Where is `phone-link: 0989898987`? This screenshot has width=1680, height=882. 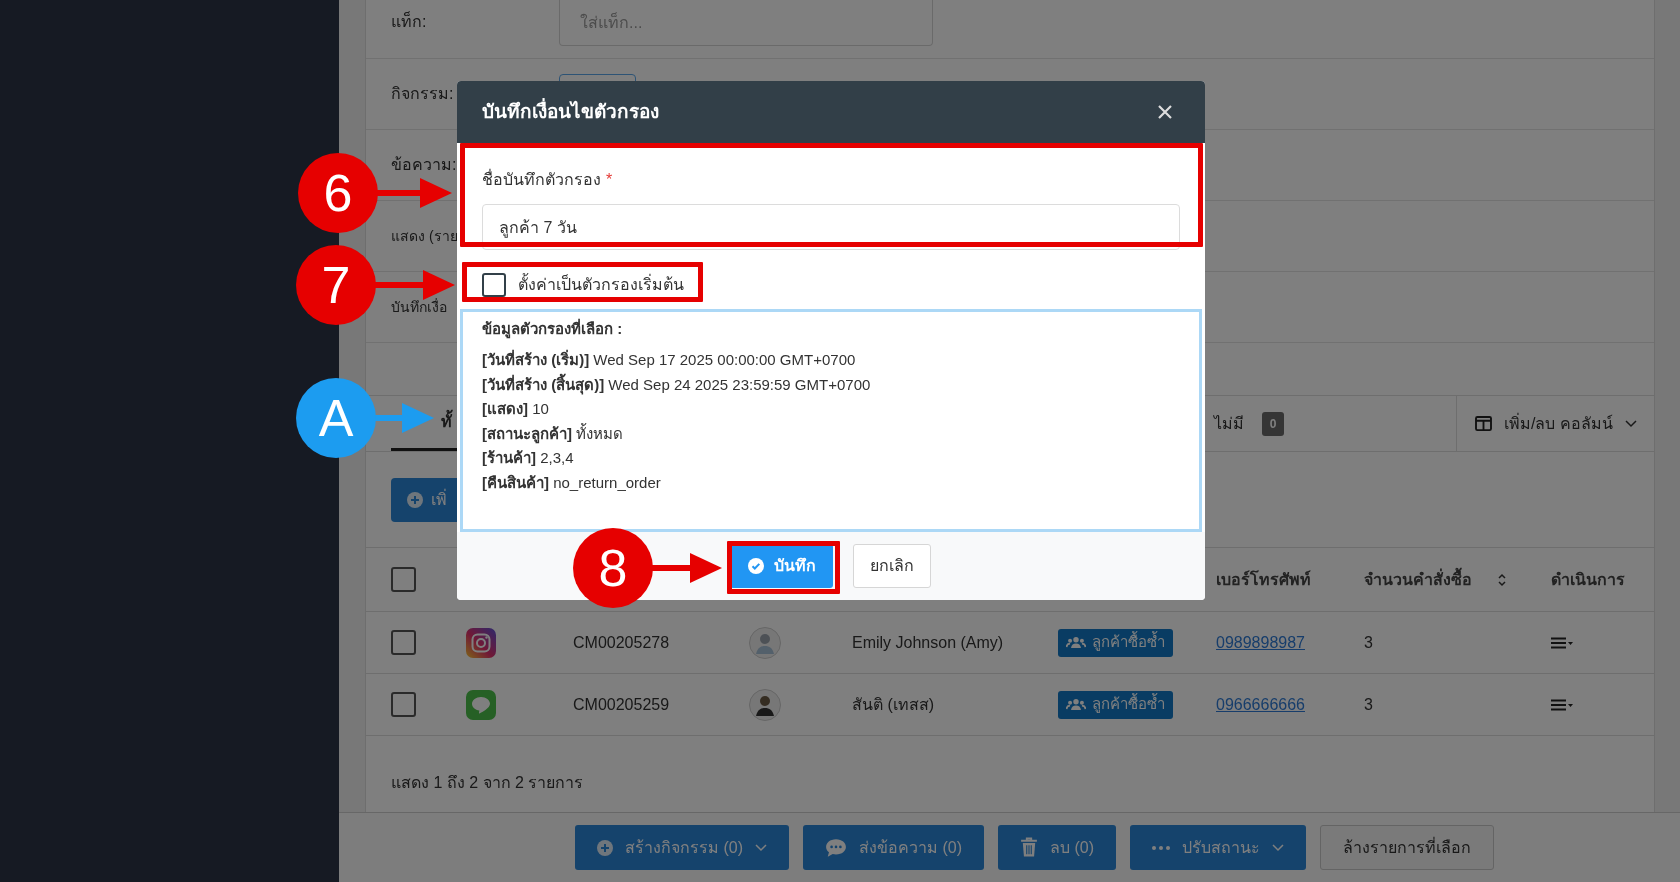
phone-link: 0989898987 is located at coordinates (1260, 642).